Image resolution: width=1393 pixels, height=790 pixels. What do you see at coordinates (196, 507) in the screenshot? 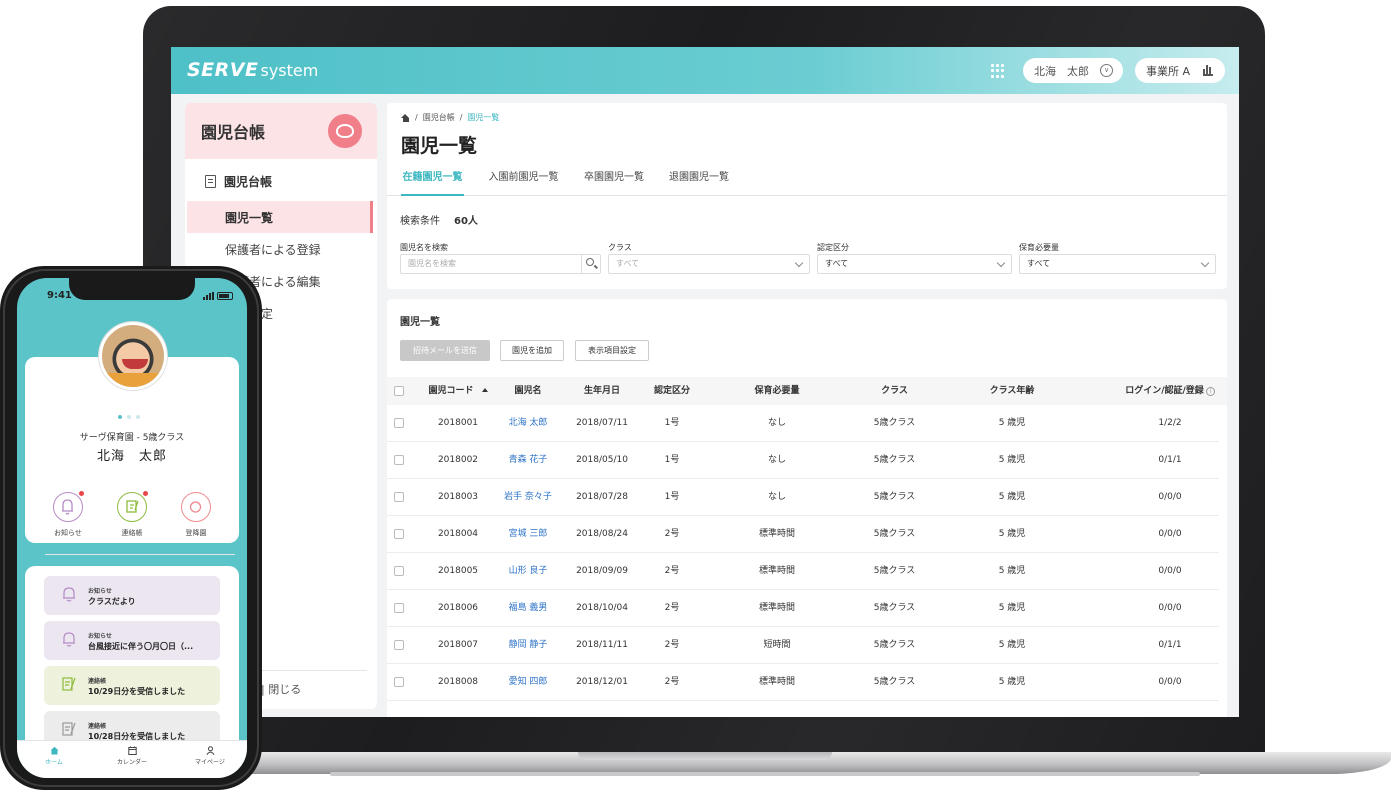
I see `touko-shortcut-button` at bounding box center [196, 507].